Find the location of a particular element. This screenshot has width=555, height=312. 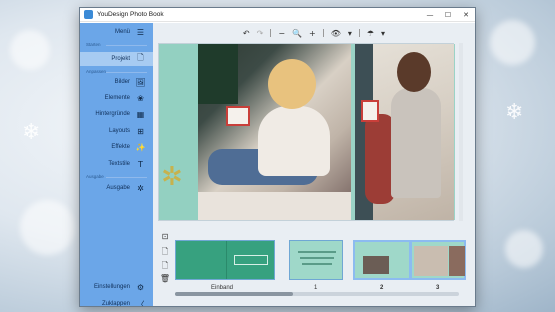

sidebar-item-elemente: Elemente ❀ is located at coordinates (116, 98).